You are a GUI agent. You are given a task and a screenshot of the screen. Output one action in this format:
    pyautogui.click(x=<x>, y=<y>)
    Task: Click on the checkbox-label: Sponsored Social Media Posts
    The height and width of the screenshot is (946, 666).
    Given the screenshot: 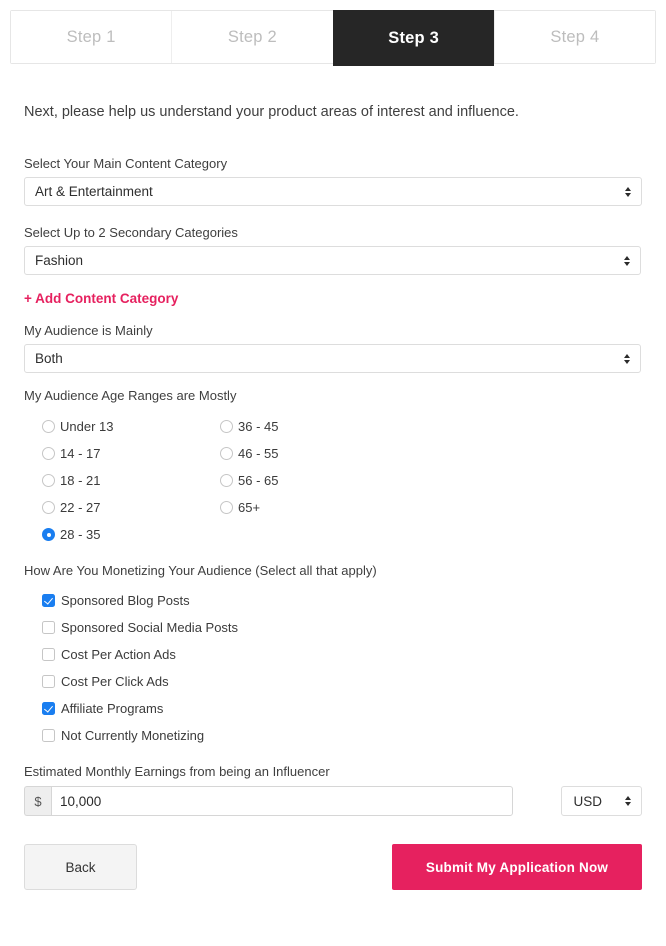 What is the action you would take?
    pyautogui.click(x=150, y=628)
    